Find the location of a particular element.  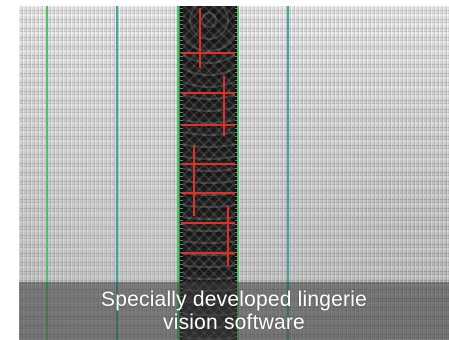

caption-line-1: Specially developed lingerie is located at coordinates (234, 299).